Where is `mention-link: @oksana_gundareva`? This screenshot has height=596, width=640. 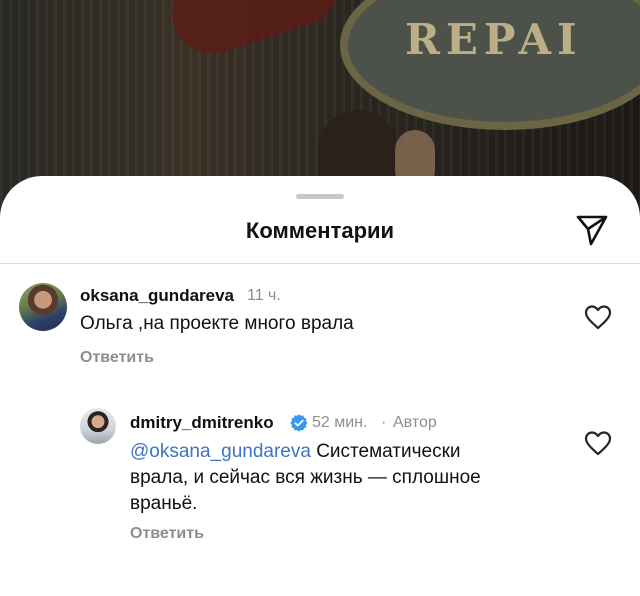 mention-link: @oksana_gundareva is located at coordinates (220, 451).